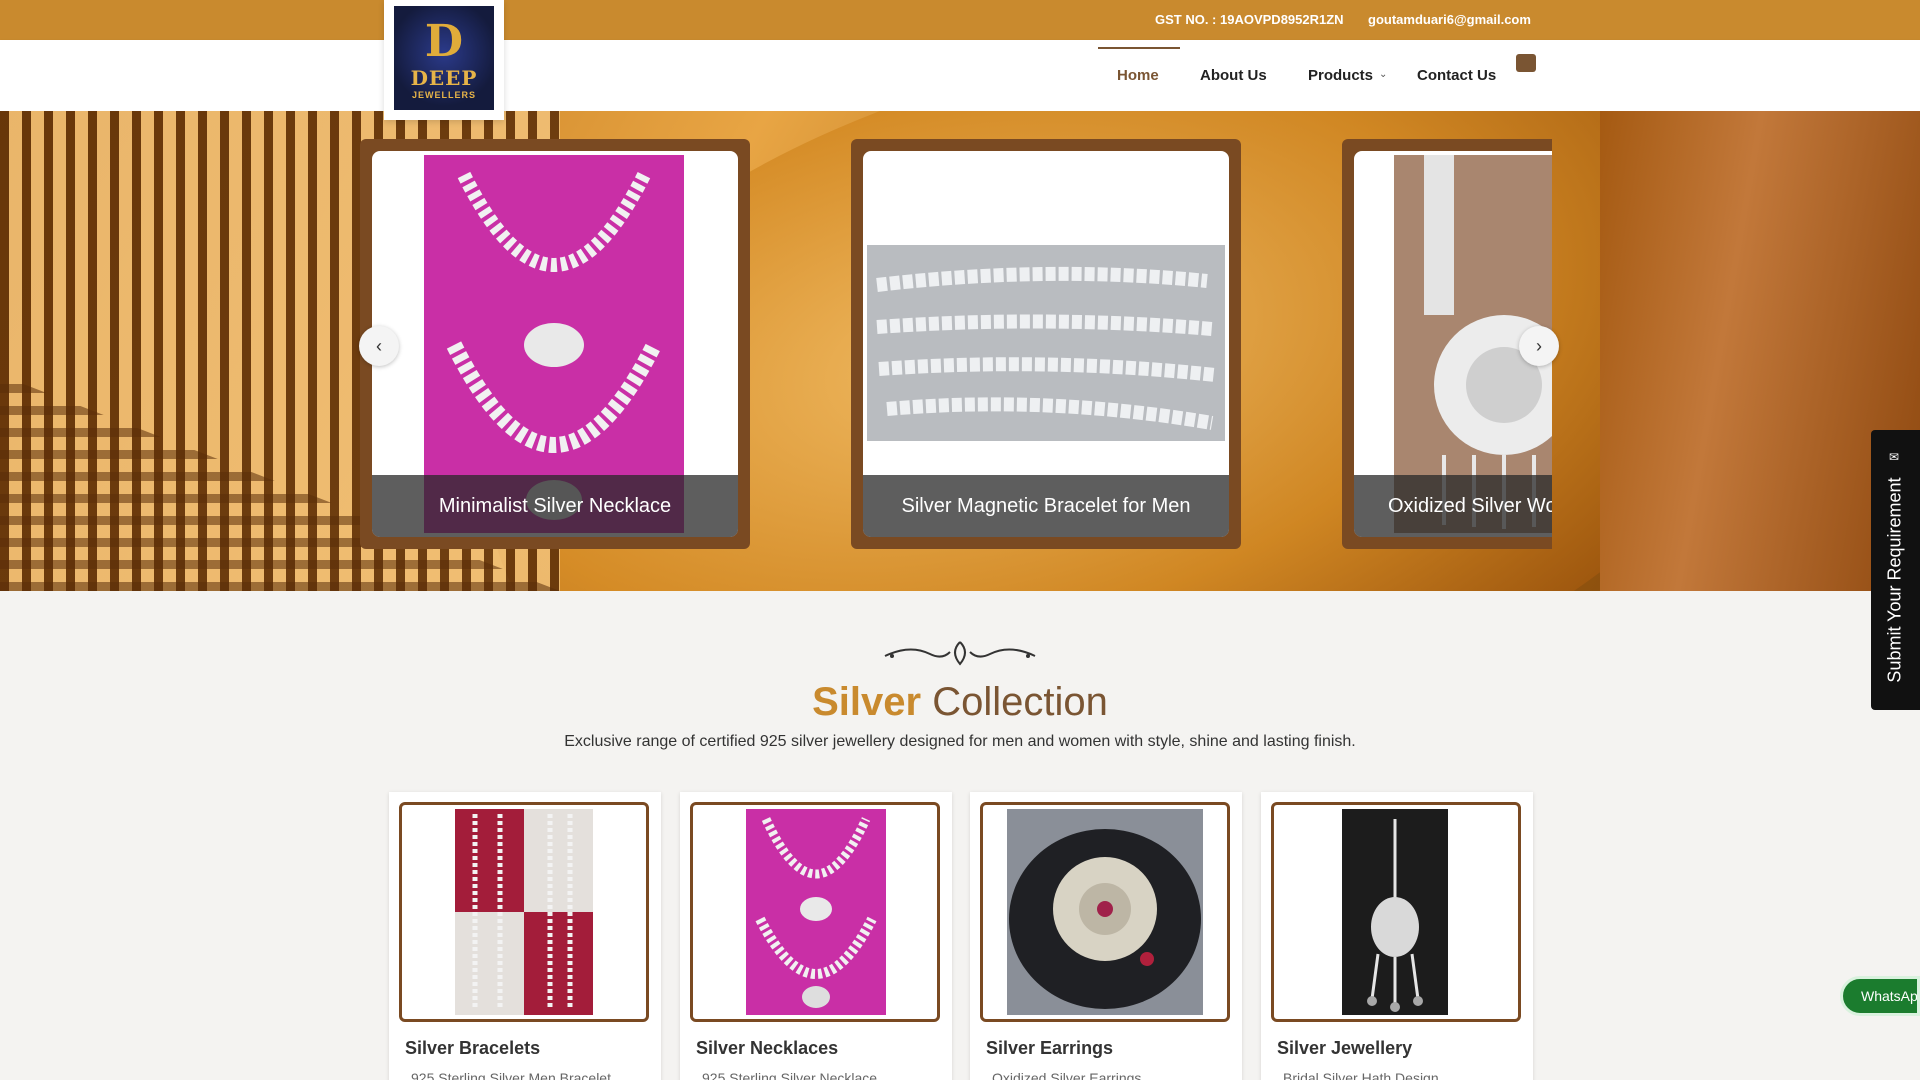 Image resolution: width=1920 pixels, height=1080 pixels. I want to click on jewellery-image, so click(1395, 912).